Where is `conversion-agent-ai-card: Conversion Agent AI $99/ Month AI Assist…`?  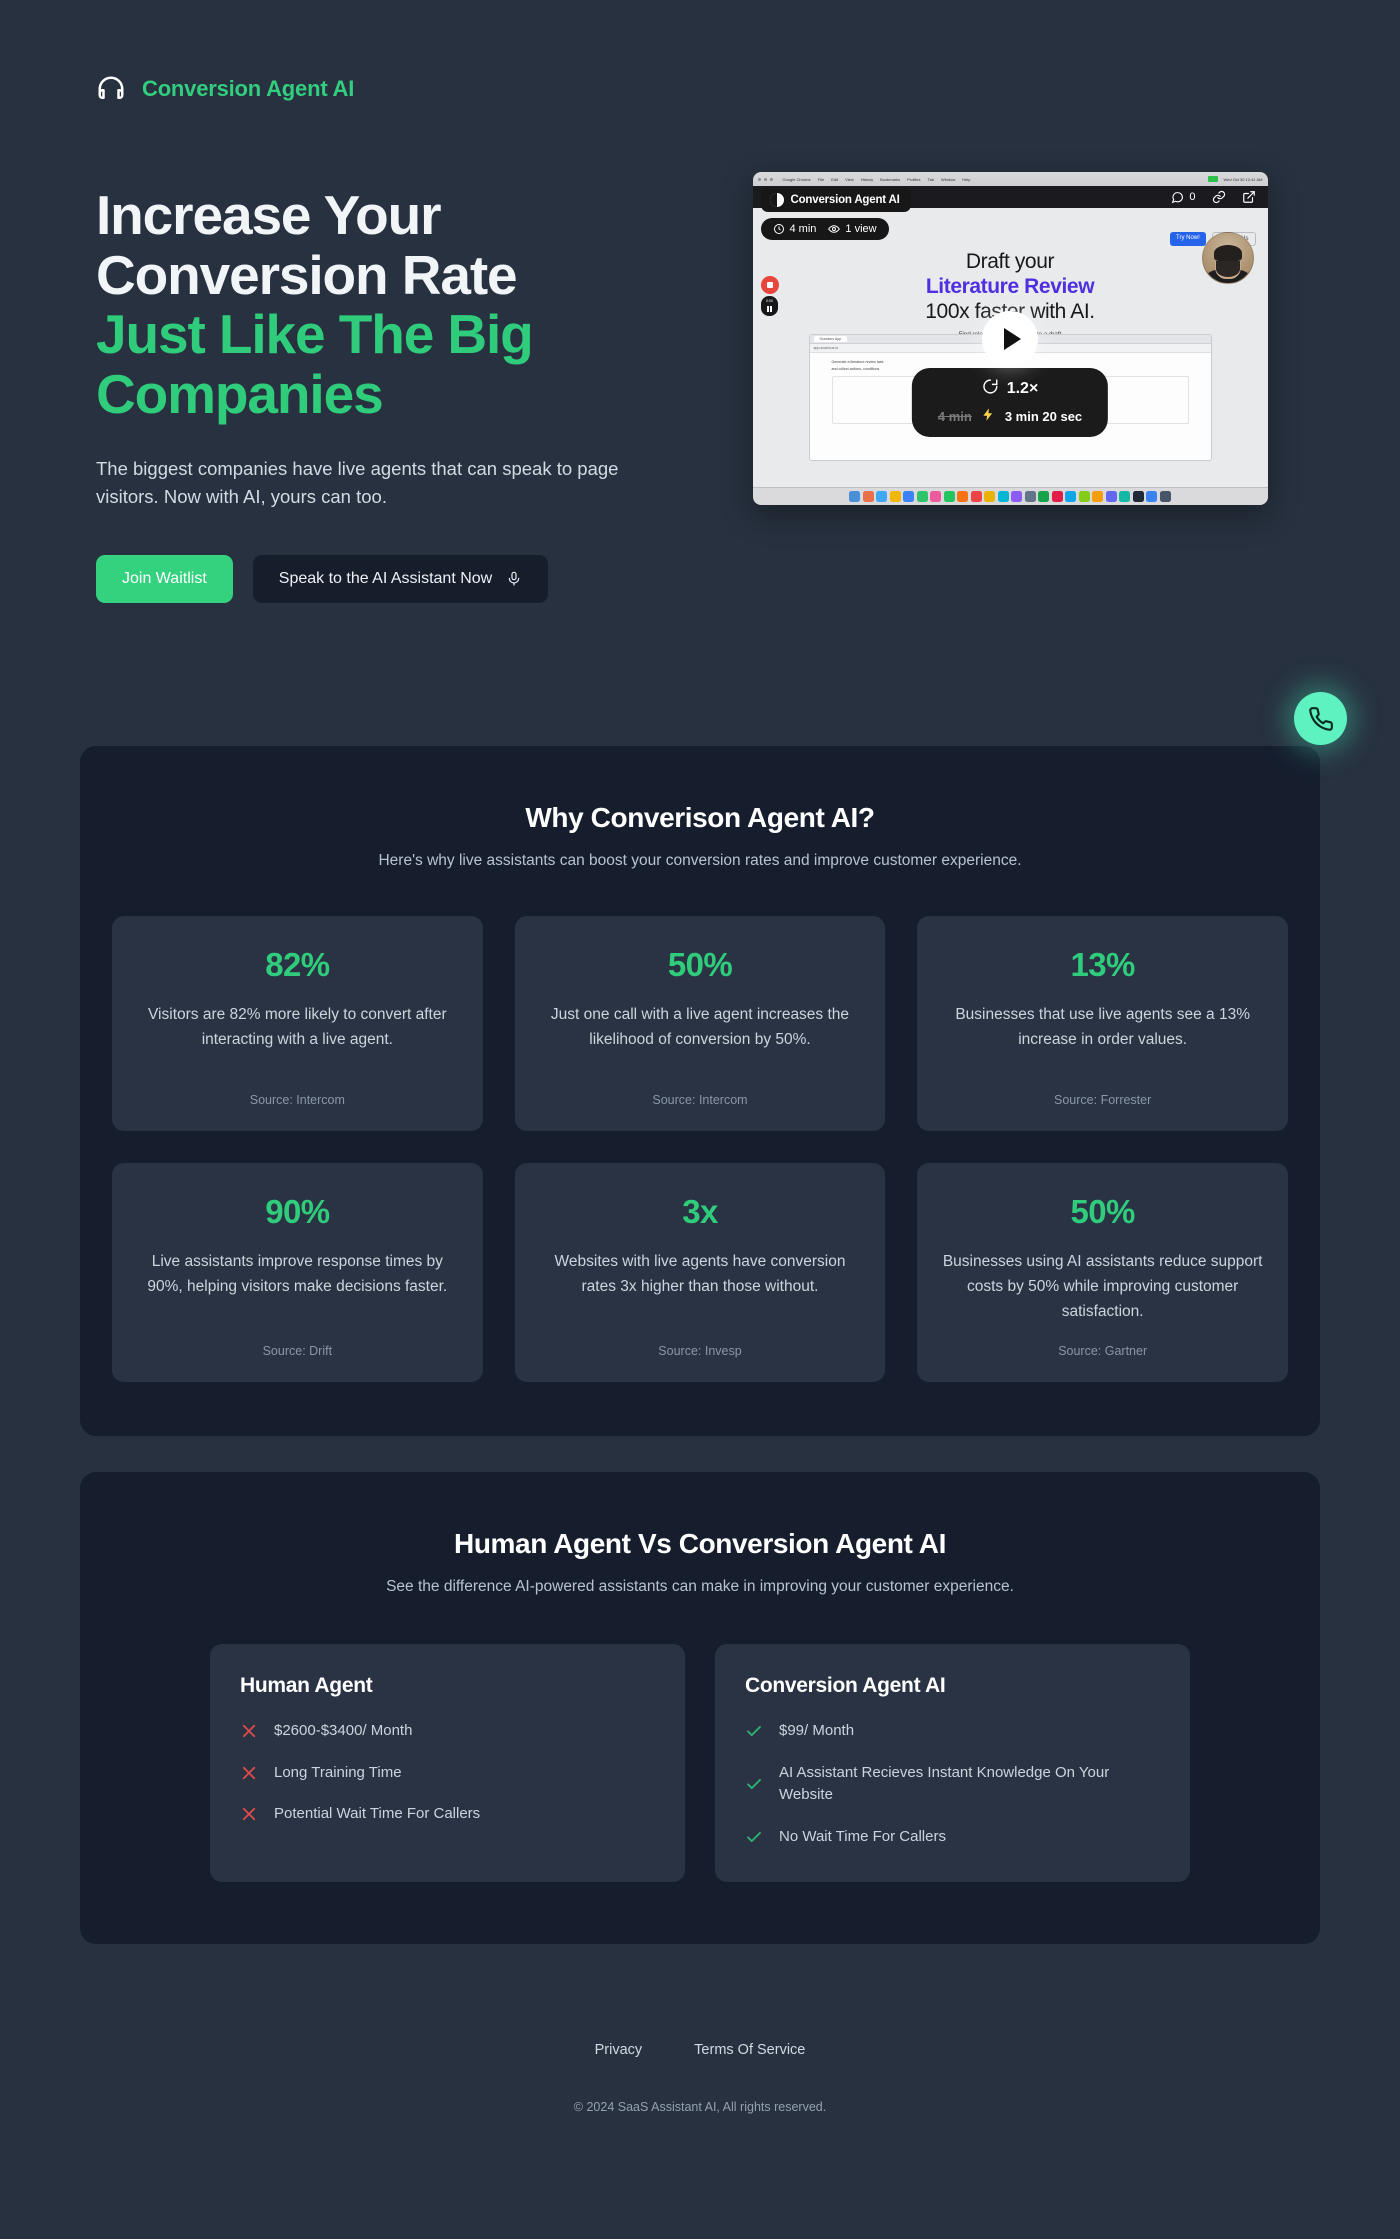 conversion-agent-ai-card: Conversion Agent AI $99/ Month AI Assist… is located at coordinates (952, 1763).